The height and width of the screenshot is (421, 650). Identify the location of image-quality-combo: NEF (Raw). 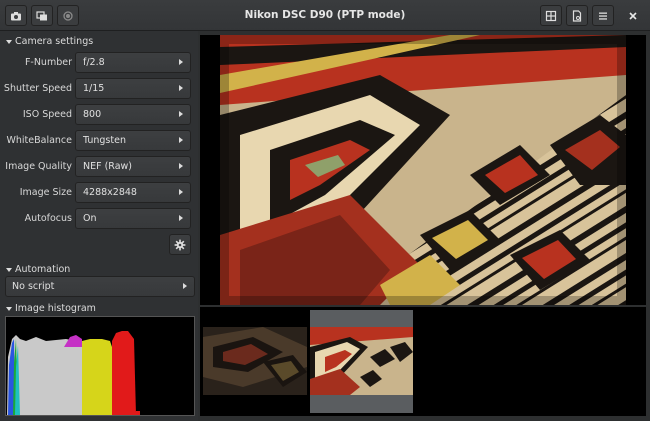
(133, 166).